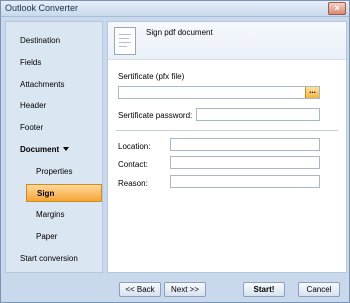 The height and width of the screenshot is (303, 350). Describe the element at coordinates (151, 76) in the screenshot. I see `certificate-label: Sertificate (pfx file)` at that location.